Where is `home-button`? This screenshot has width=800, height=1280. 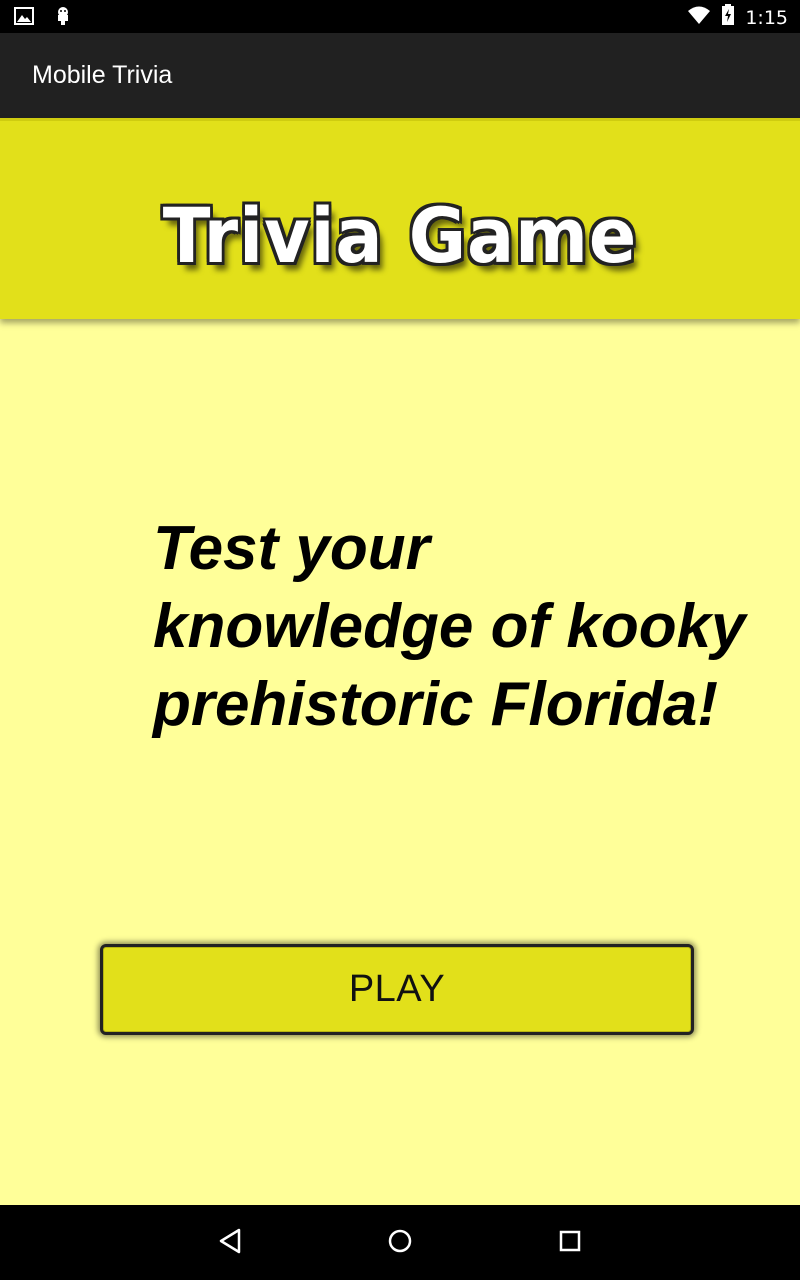
home-button is located at coordinates (400, 1243).